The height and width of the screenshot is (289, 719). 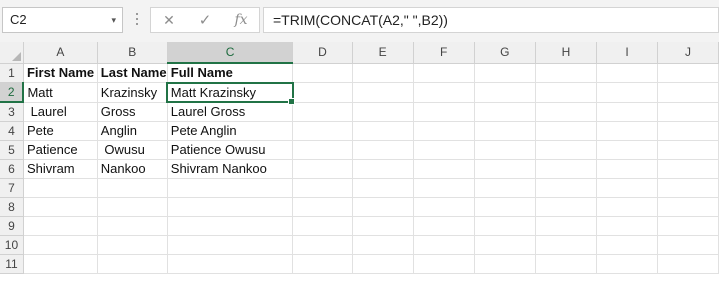 What do you see at coordinates (132, 150) in the screenshot?
I see `cell-b5: Owusu` at bounding box center [132, 150].